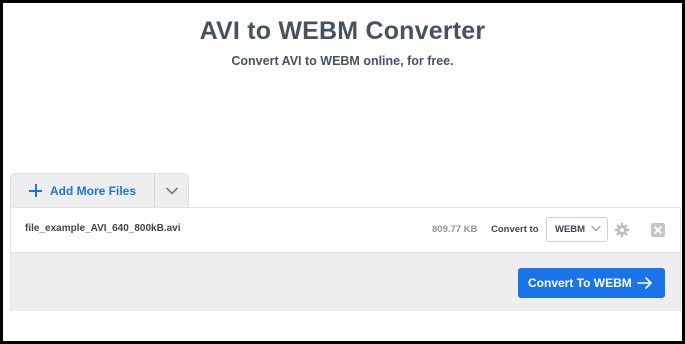 Image resolution: width=685 pixels, height=344 pixels. I want to click on convert-button-label: Convert To WEBM, so click(580, 283).